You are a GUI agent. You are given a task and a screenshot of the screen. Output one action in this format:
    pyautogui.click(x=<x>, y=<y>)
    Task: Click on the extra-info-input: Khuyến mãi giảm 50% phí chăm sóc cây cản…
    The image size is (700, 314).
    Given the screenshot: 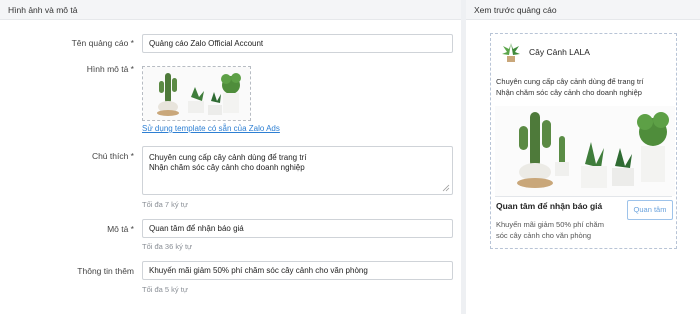 What is the action you would take?
    pyautogui.click(x=297, y=270)
    